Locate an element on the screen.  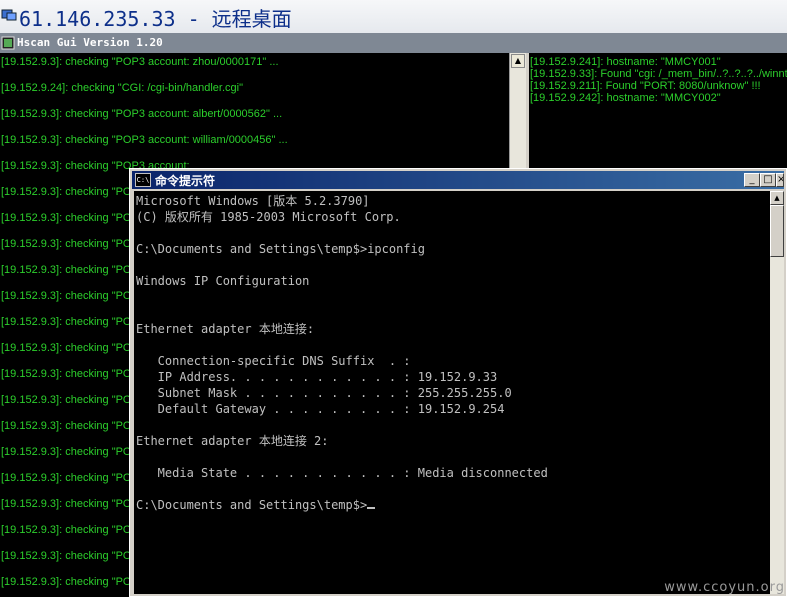
cmd-titlebar: C:\ 命令提示符 _ □ × is located at coordinates (458, 180).